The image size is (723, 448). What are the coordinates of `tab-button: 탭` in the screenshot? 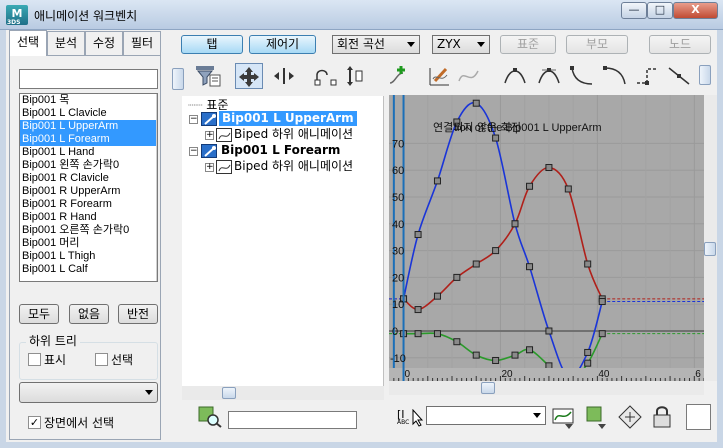 It's located at (212, 44).